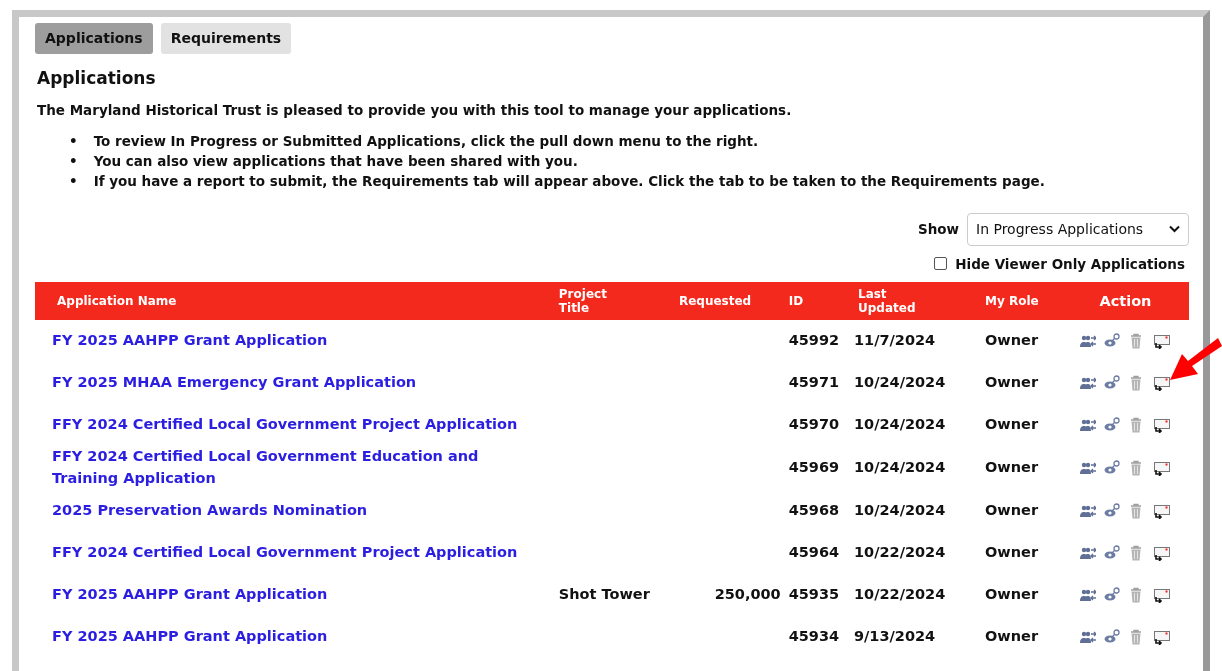  Describe the element at coordinates (814, 382) in the screenshot. I see `application-id: 45971` at that location.